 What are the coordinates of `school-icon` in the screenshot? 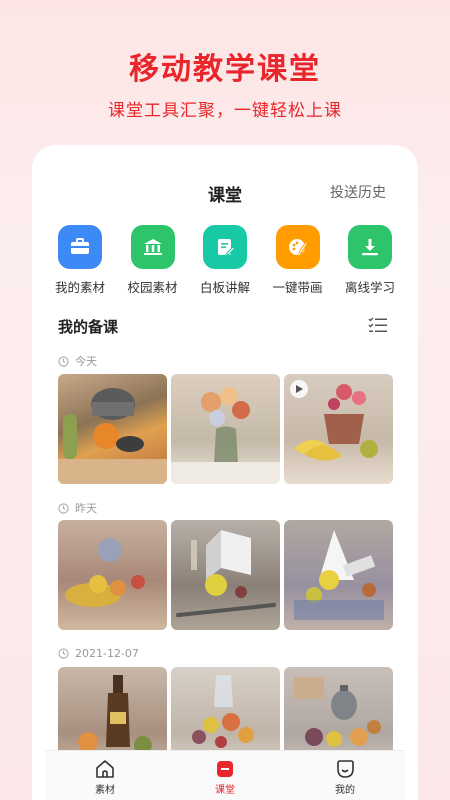 It's located at (152, 247).